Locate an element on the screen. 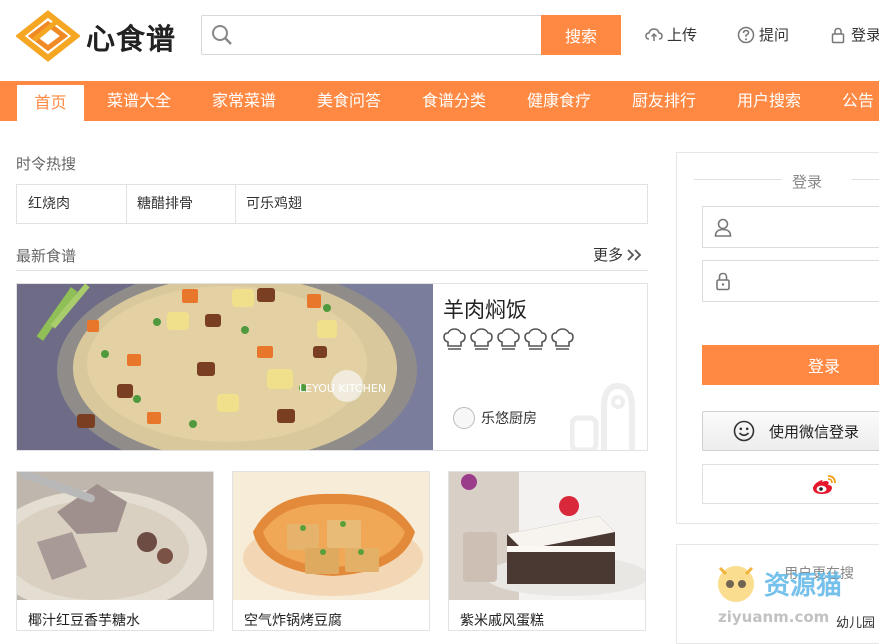 The height and width of the screenshot is (644, 879). ask-link: 提问 is located at coordinates (763, 34).